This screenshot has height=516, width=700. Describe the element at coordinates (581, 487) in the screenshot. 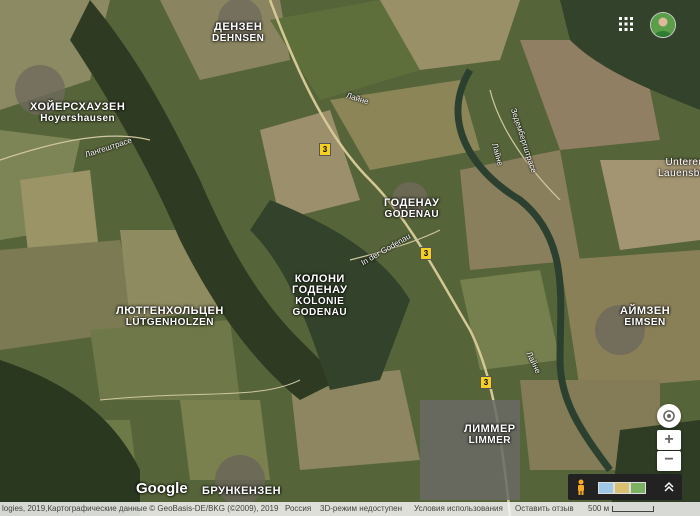

I see `pegman-icon` at that location.